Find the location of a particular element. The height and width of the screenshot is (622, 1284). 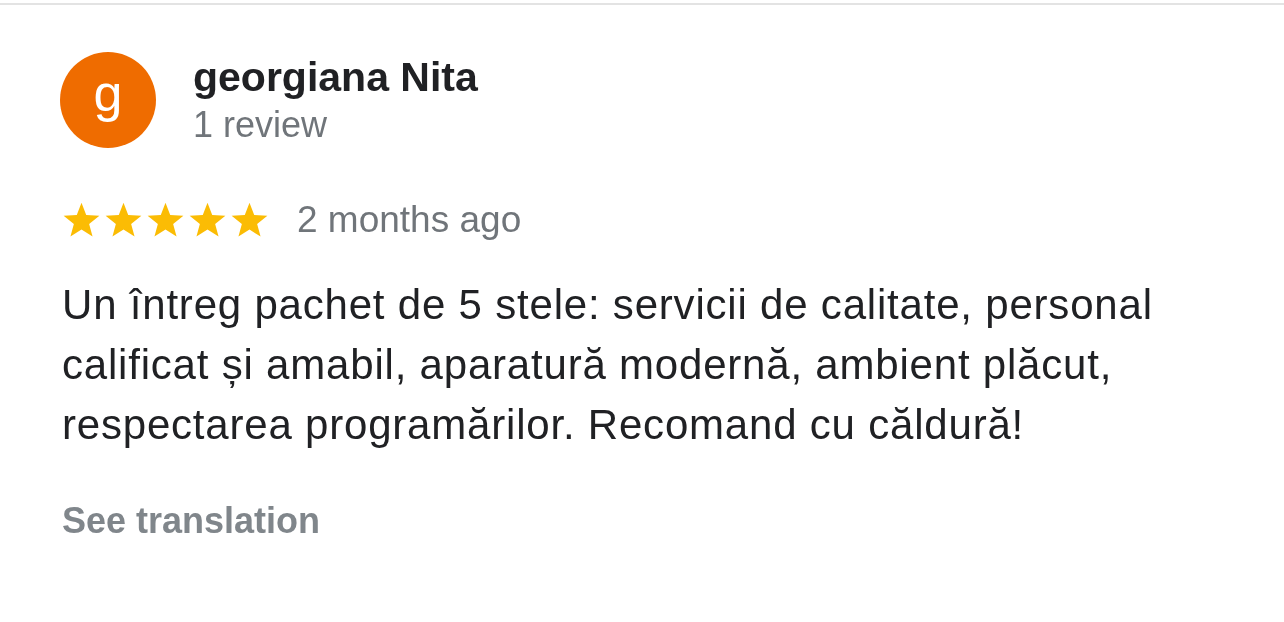

reviewer-name: georgiana Nita is located at coordinates (335, 76).